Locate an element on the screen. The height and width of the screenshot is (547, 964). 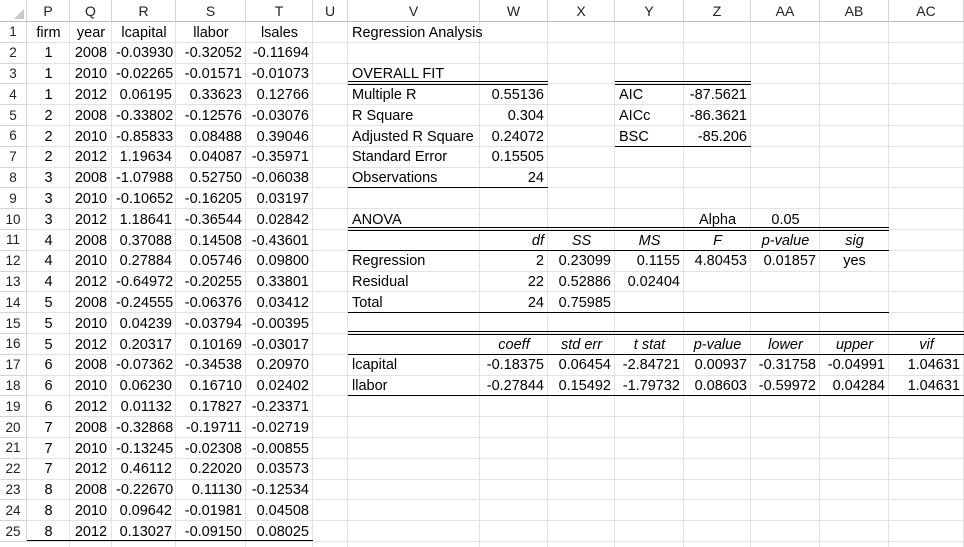
coef-header-vif: vif is located at coordinates (926, 345).